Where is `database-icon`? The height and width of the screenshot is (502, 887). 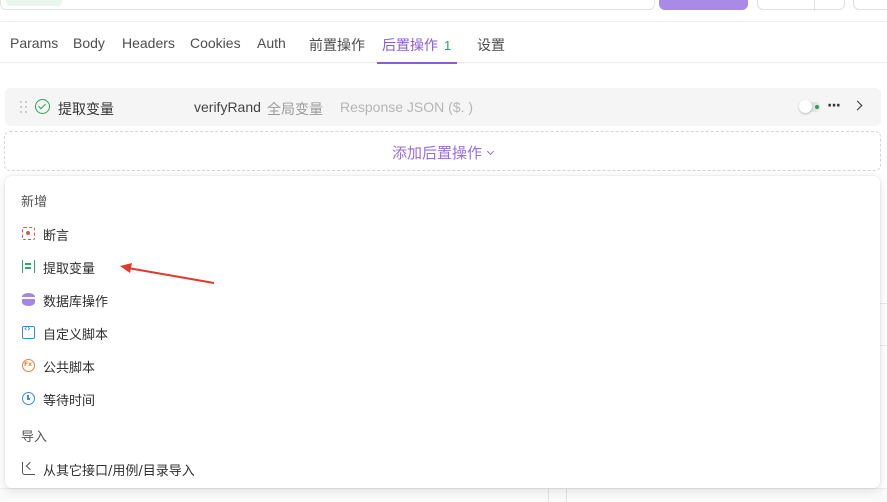
database-icon is located at coordinates (28, 299).